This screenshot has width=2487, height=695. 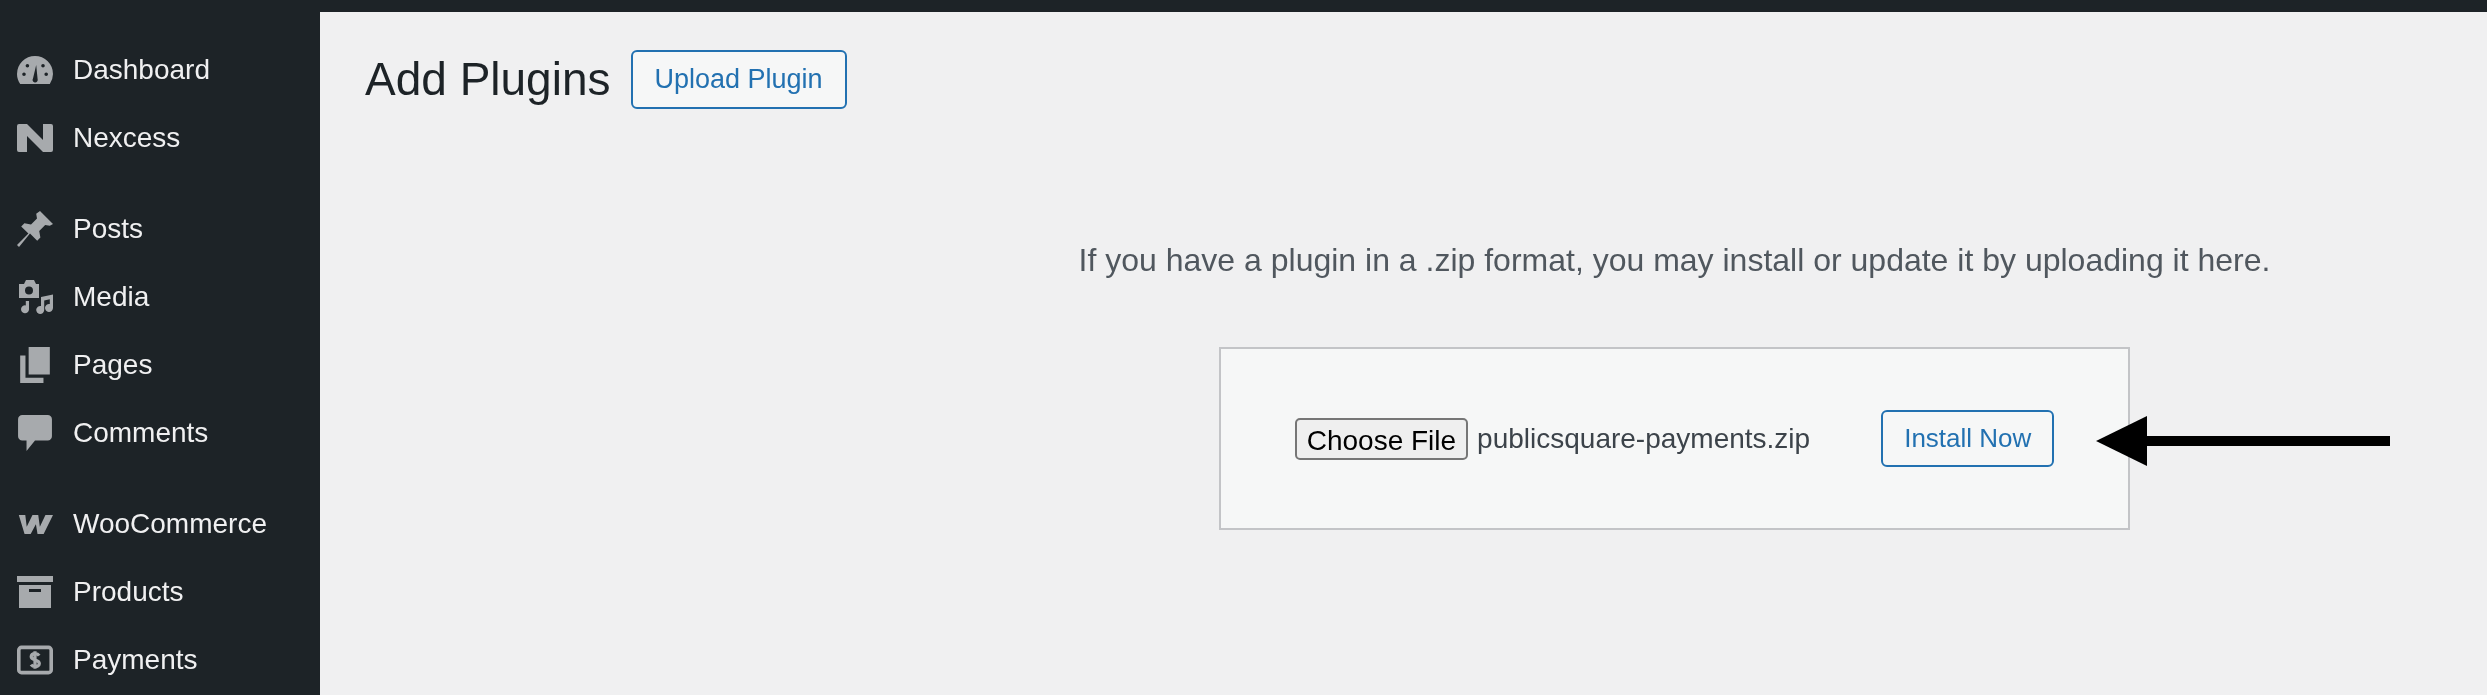 I want to click on upload-instructions: If you have a plugin in a .zip format, you may install or update it by uploading it here., so click(x=1674, y=260).